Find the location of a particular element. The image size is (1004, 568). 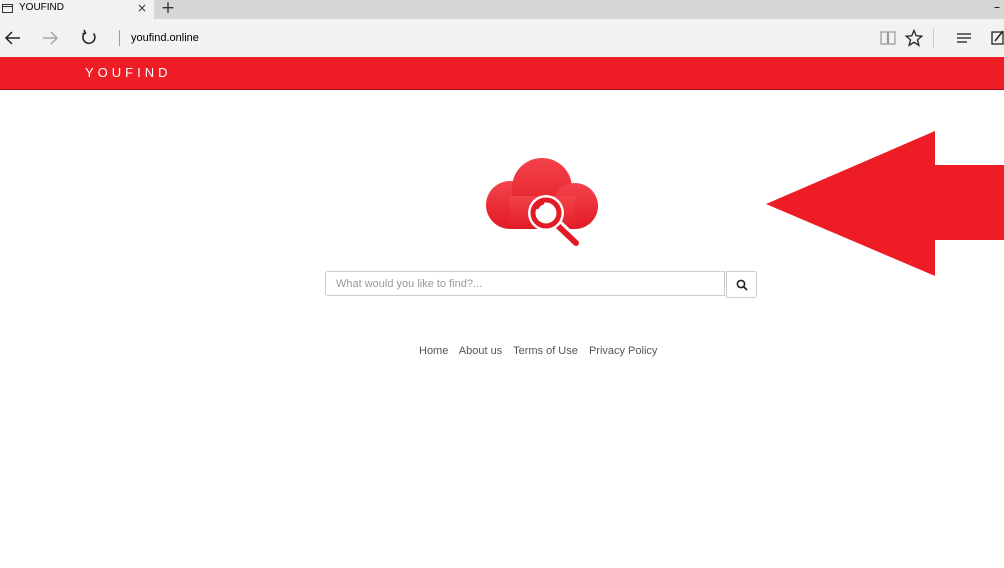

star-icon is located at coordinates (914, 38).